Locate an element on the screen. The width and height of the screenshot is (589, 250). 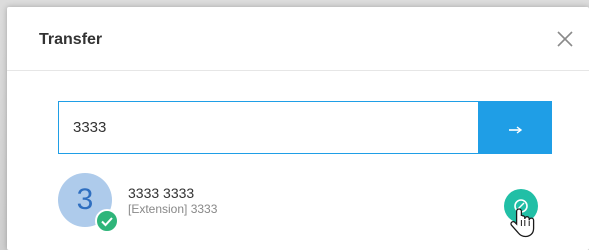
hand-pointer-icon is located at coordinates (522, 223).